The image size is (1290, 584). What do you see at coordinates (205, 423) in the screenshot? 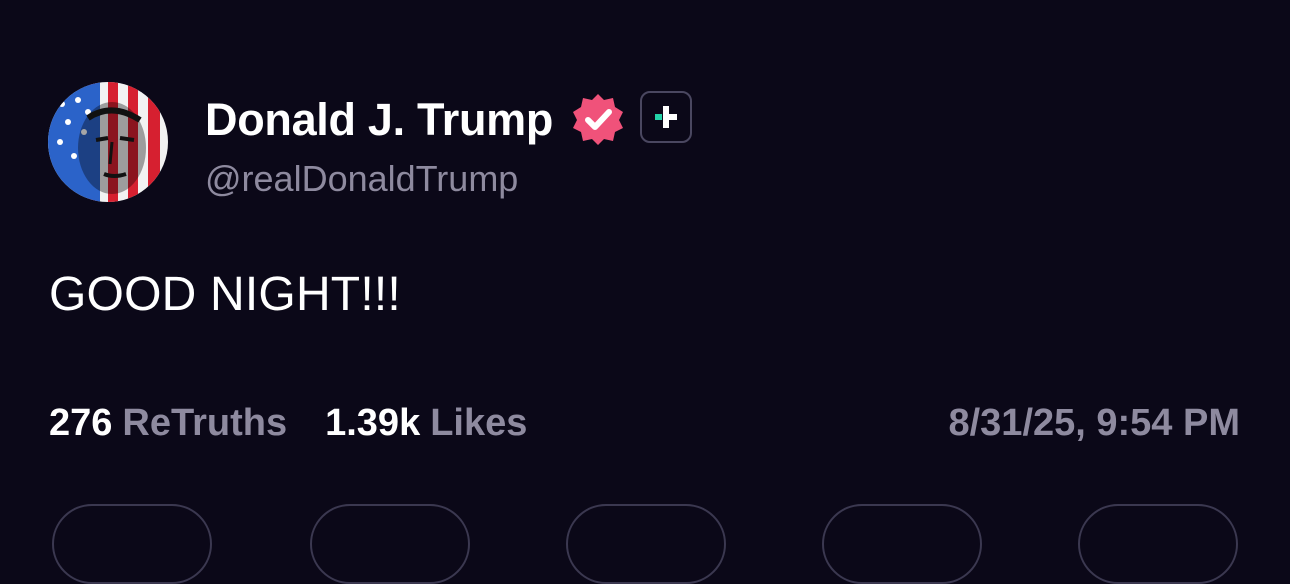
I see `retruths-label: ReTruths` at bounding box center [205, 423].